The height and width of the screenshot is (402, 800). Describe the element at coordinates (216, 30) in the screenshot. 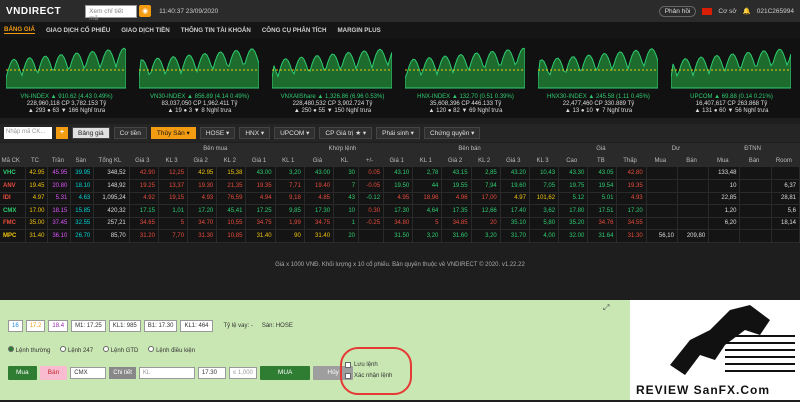

I see `menu-item: THÔNG TIN TÀI KHOẢN` at that location.